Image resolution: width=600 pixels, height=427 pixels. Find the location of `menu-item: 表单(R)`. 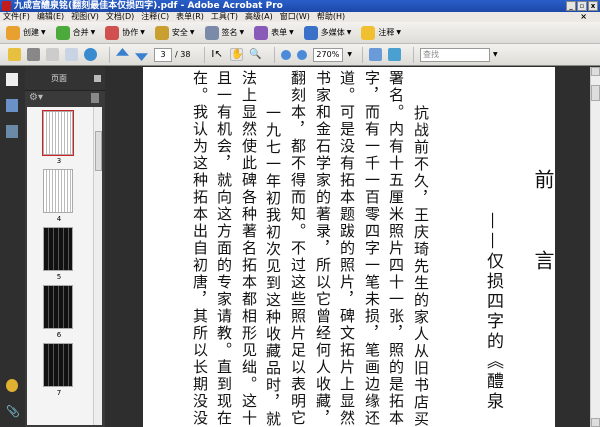

menu-item: 表单(R) is located at coordinates (190, 17).